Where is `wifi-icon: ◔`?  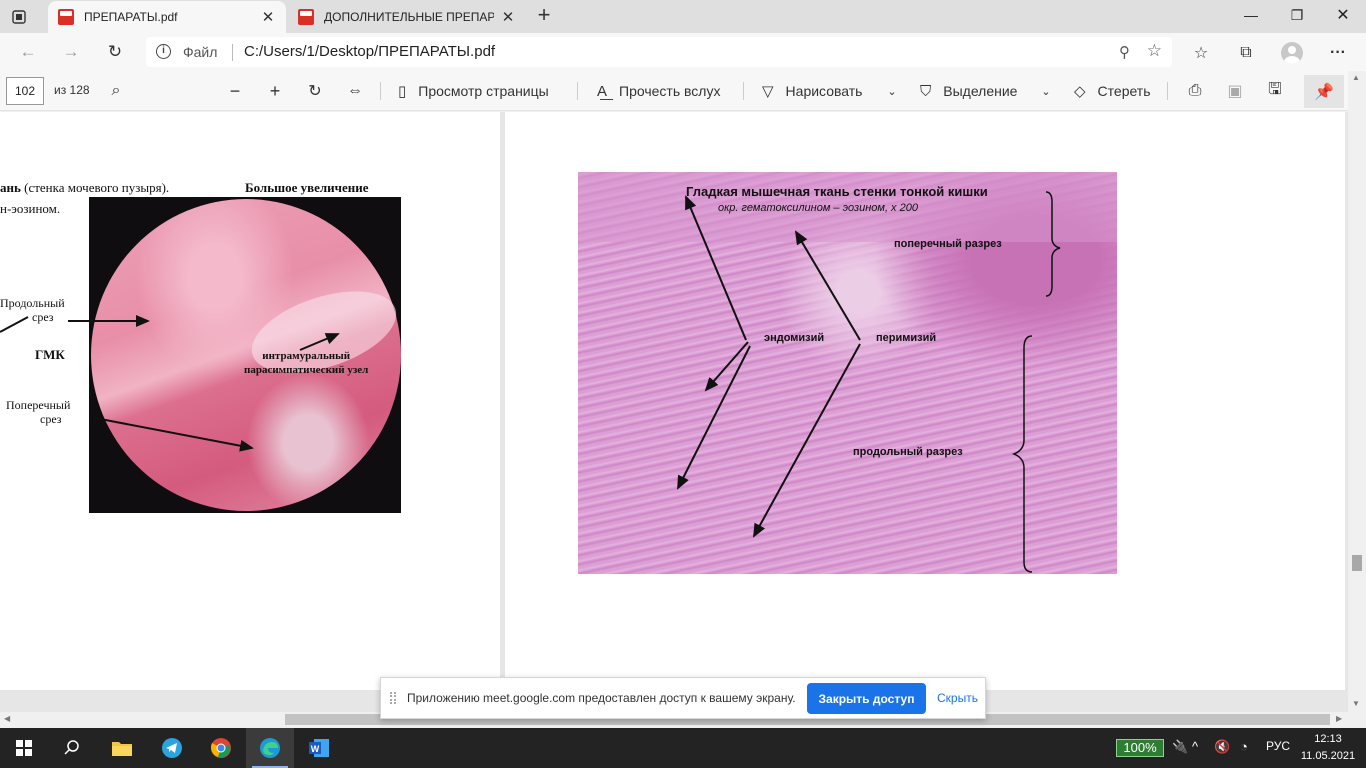
wifi-icon: ◔ is located at coordinates (1244, 746).